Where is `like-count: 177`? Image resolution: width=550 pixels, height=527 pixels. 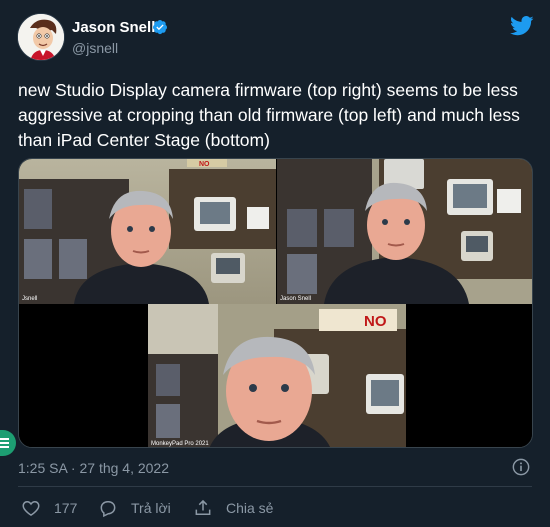 like-count: 177 is located at coordinates (66, 508).